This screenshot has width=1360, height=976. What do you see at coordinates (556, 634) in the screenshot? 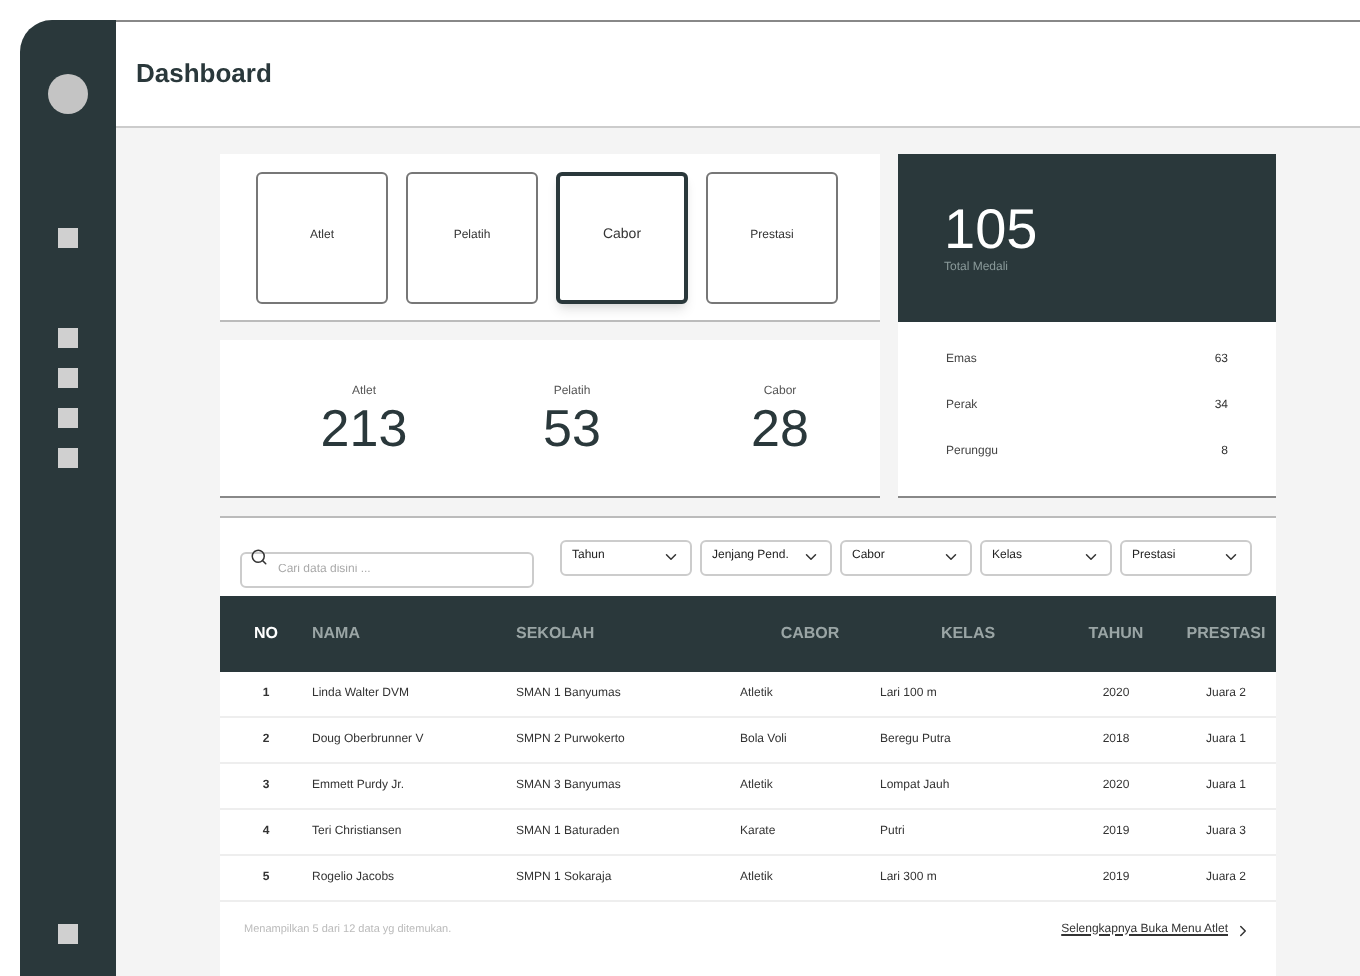
I see `column-header: SEKOLAH` at bounding box center [556, 634].